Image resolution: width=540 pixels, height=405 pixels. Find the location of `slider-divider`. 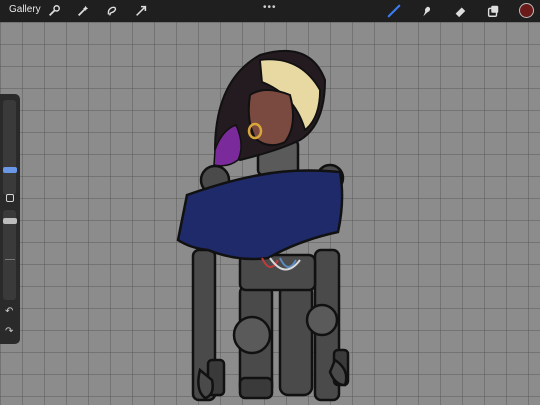

slider-divider is located at coordinates (10, 260).